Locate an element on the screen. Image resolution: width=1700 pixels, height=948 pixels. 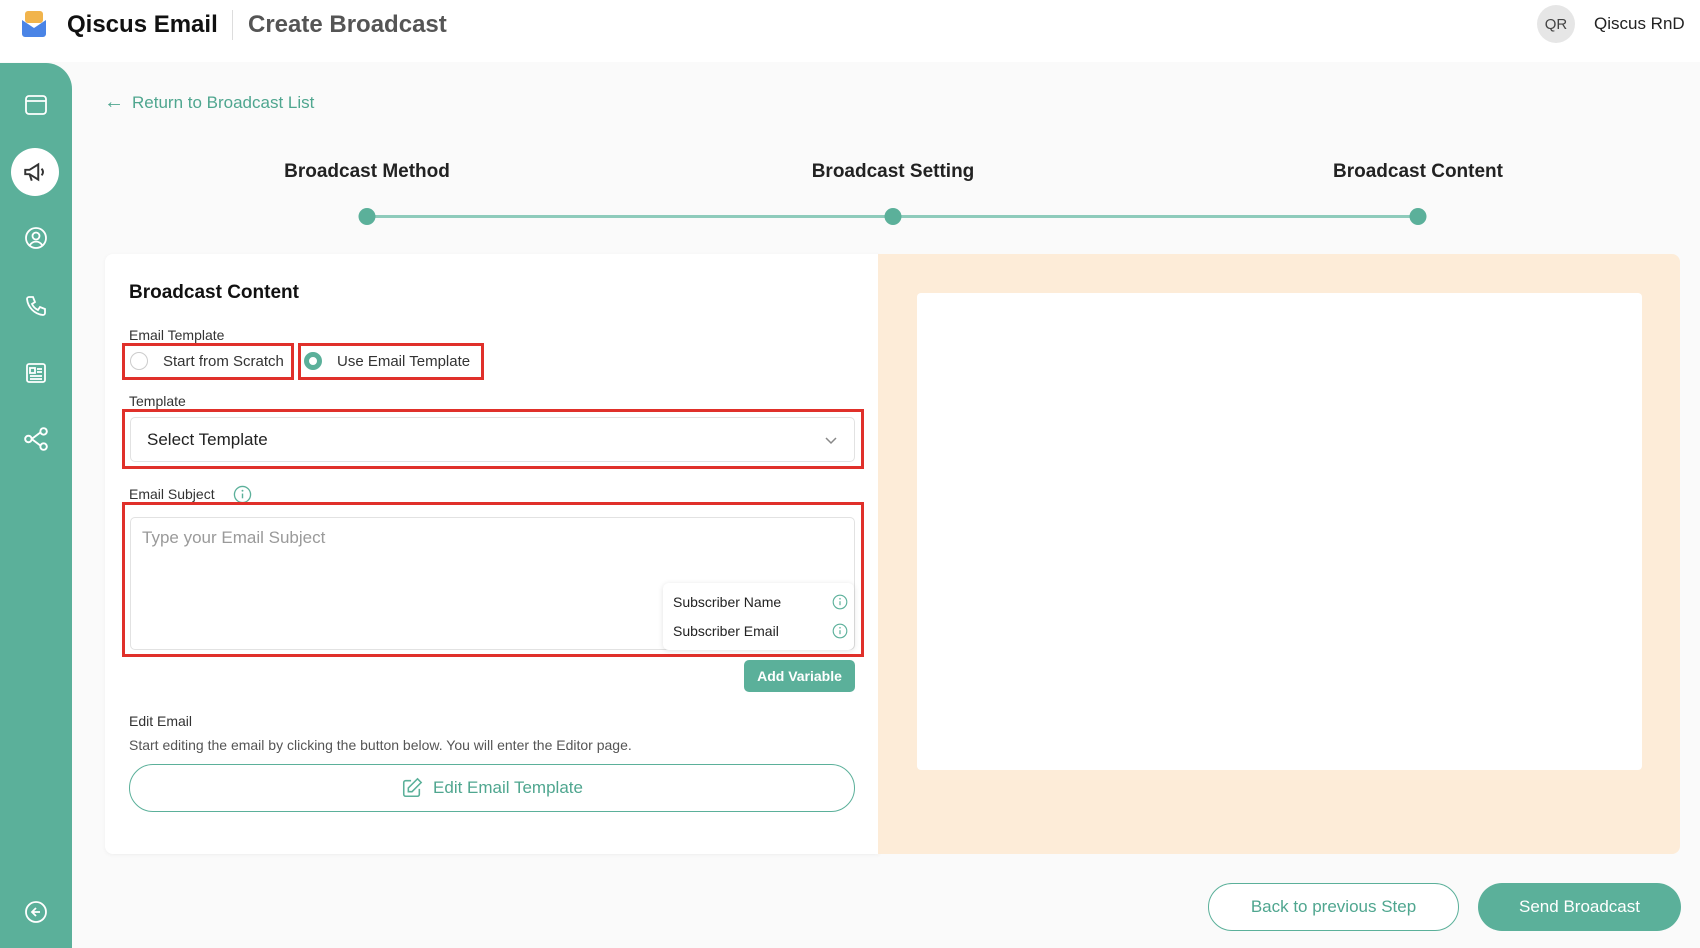
edit-email-template-button: Edit Email Template is located at coordinates (492, 788).